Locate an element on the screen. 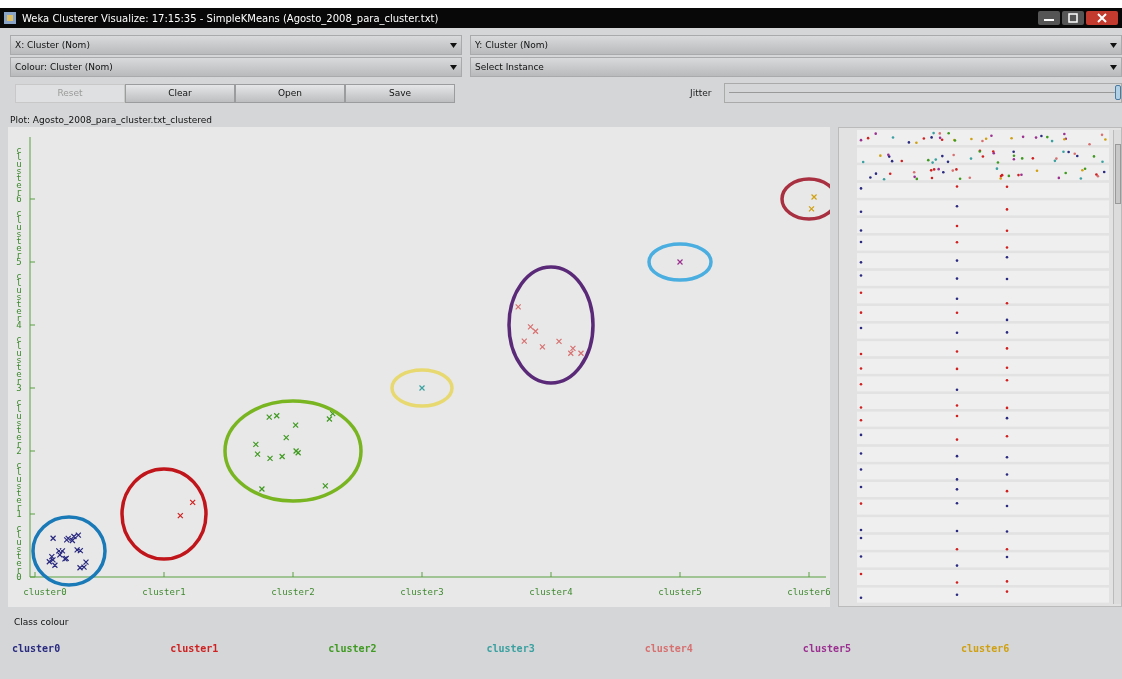  x-tick-label: cluster0 is located at coordinates (45, 592).